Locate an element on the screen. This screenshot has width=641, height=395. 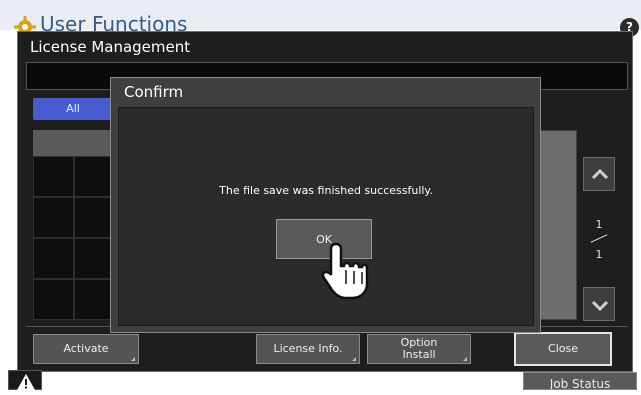
chevron-down-icon is located at coordinates (600, 306).